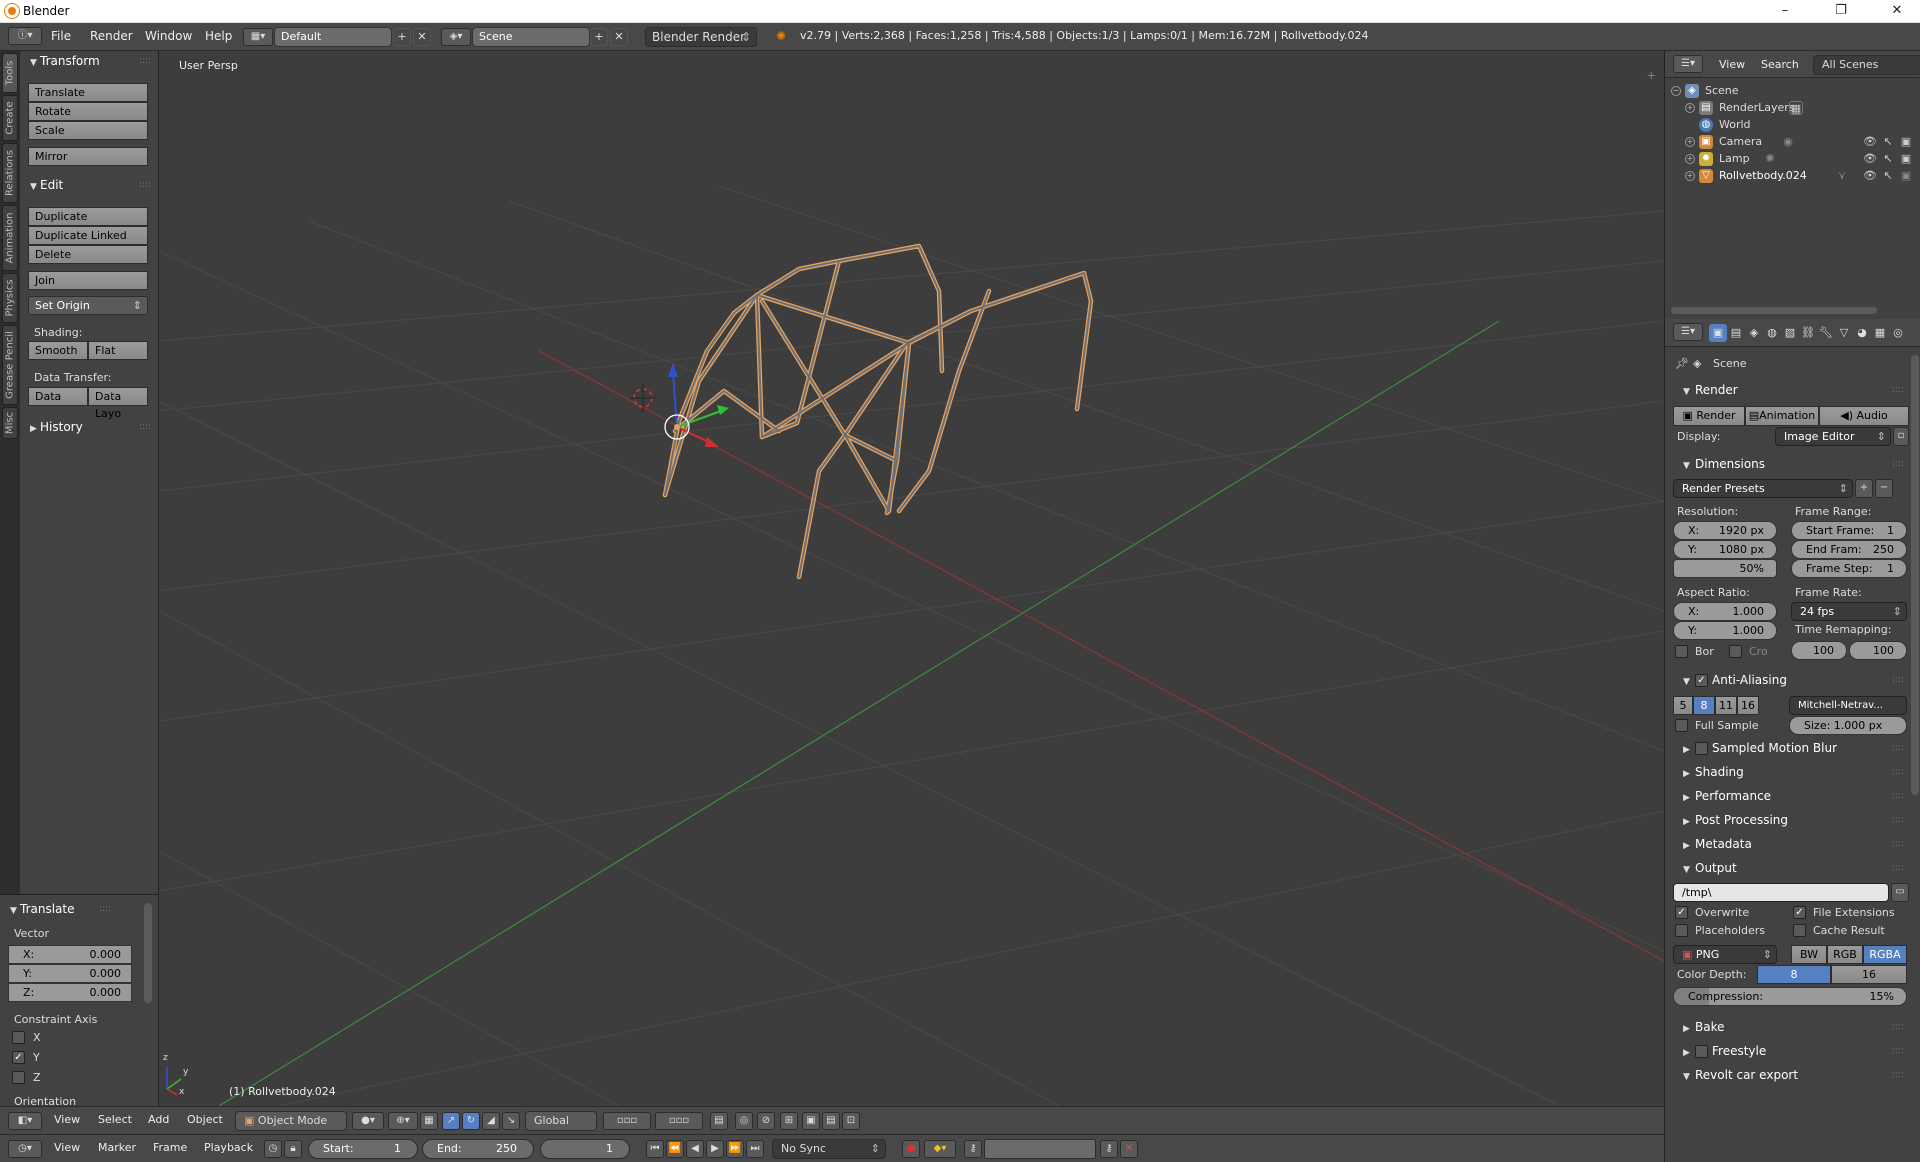 Image resolution: width=1920 pixels, height=1162 pixels. Describe the element at coordinates (701, 37) in the screenshot. I see `render-engine-dropdown: Blender Render ⇕` at that location.